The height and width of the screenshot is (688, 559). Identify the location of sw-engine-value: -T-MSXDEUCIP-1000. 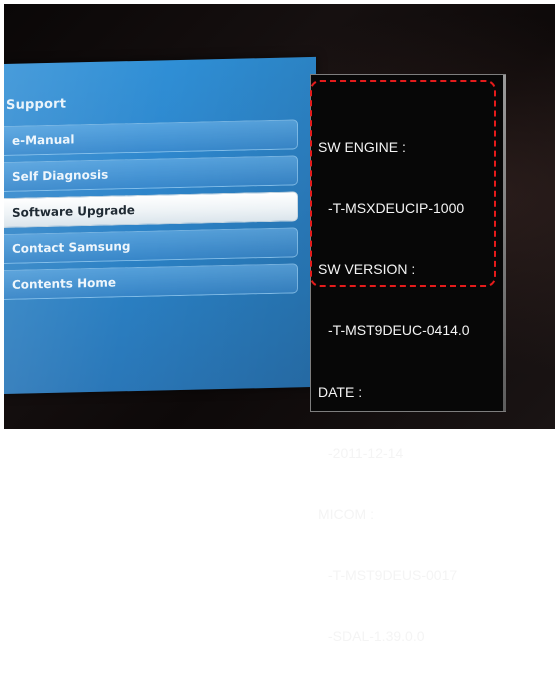
(396, 208).